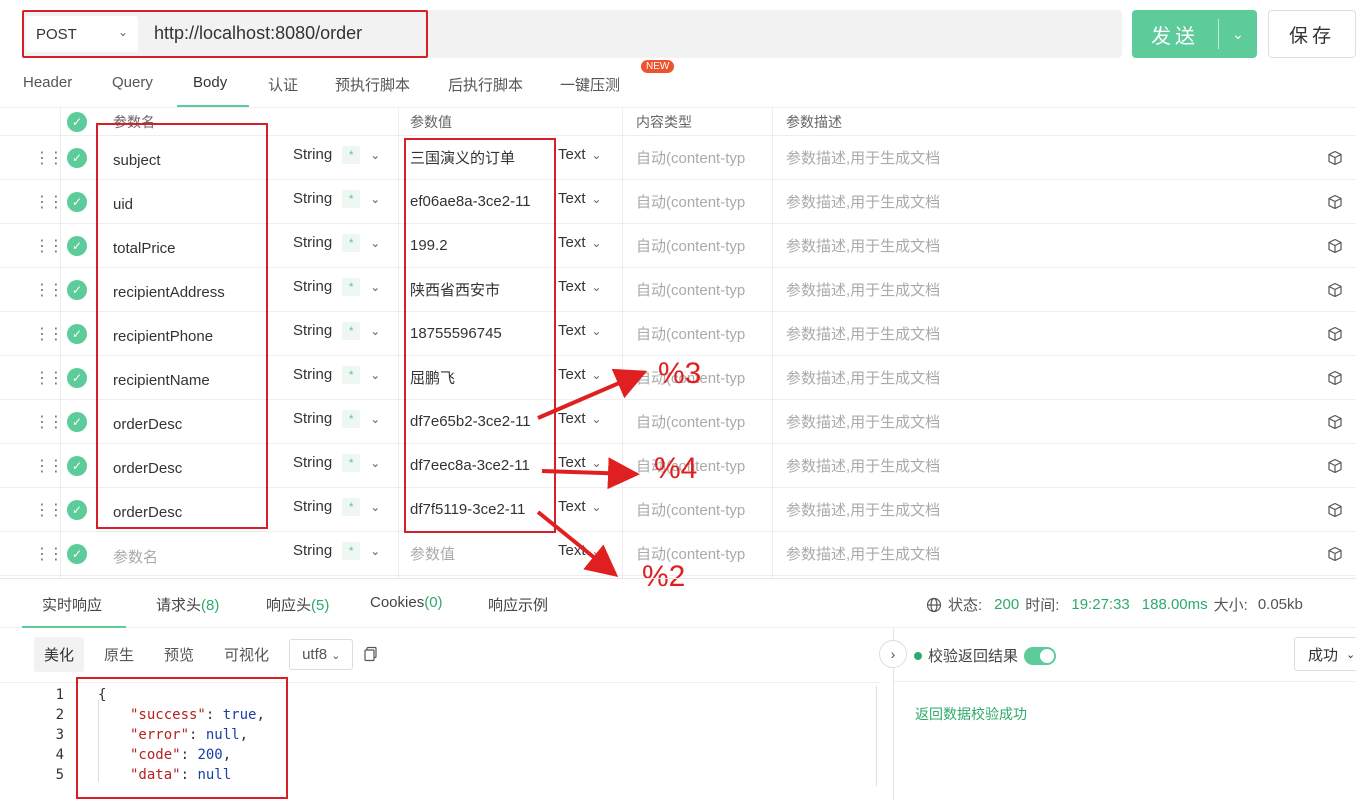 This screenshot has width=1356, height=800. What do you see at coordinates (59, 695) in the screenshot?
I see `line-number: 1` at bounding box center [59, 695].